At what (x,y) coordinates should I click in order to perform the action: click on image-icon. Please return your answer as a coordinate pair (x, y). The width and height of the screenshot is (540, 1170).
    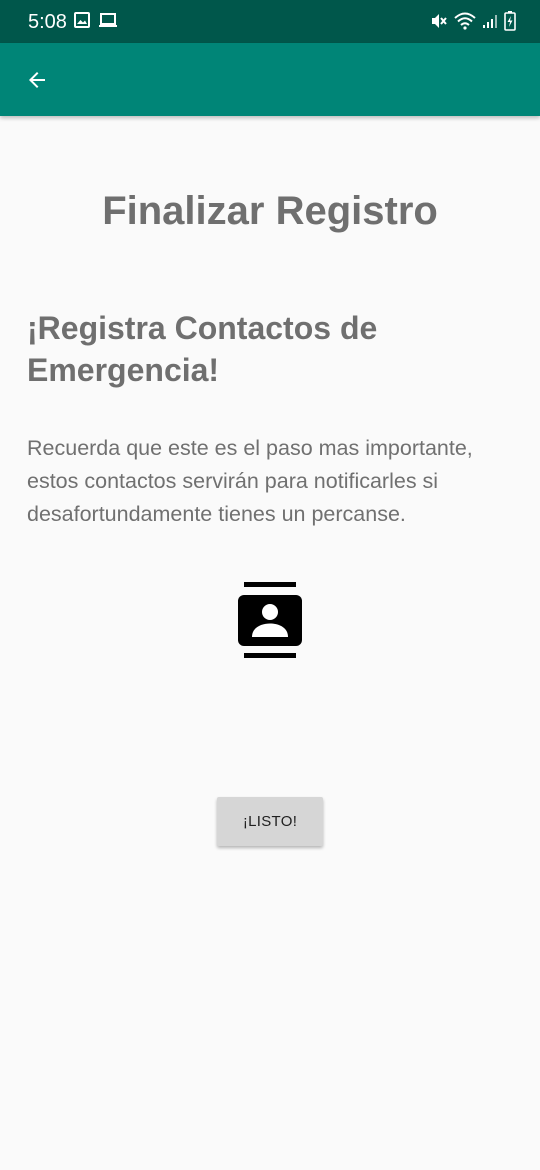
    Looking at the image, I should click on (82, 20).